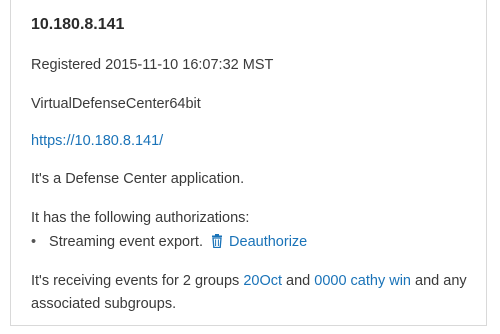  What do you see at coordinates (217, 243) in the screenshot?
I see `trash-icon` at bounding box center [217, 243].